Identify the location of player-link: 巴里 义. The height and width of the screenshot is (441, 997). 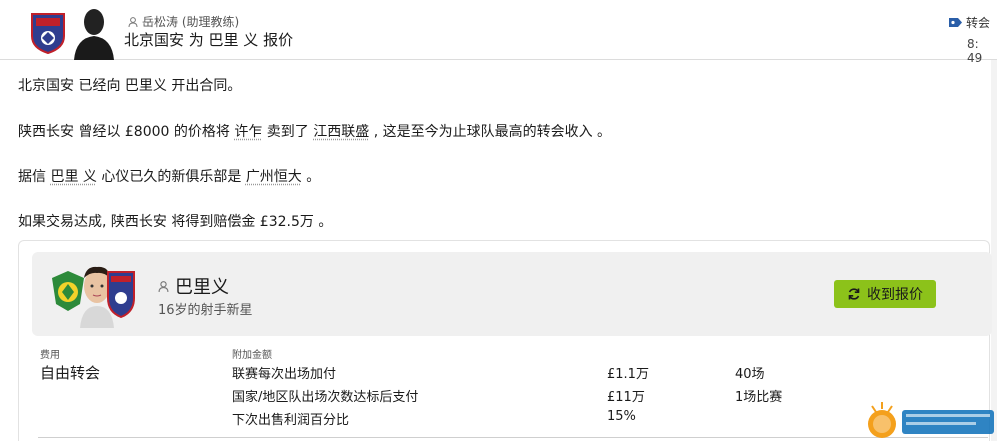
(73, 177).